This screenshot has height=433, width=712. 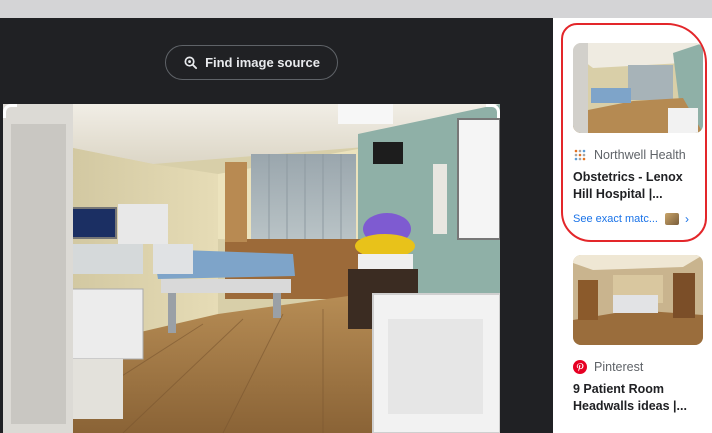 What do you see at coordinates (619, 367) in the screenshot?
I see `result-source-name: Pinterest` at bounding box center [619, 367].